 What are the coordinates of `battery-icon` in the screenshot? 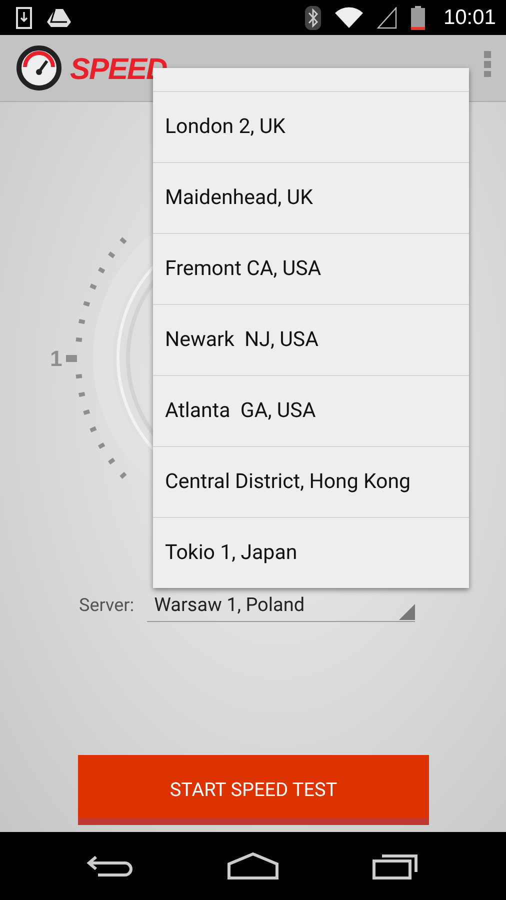 It's located at (418, 18).